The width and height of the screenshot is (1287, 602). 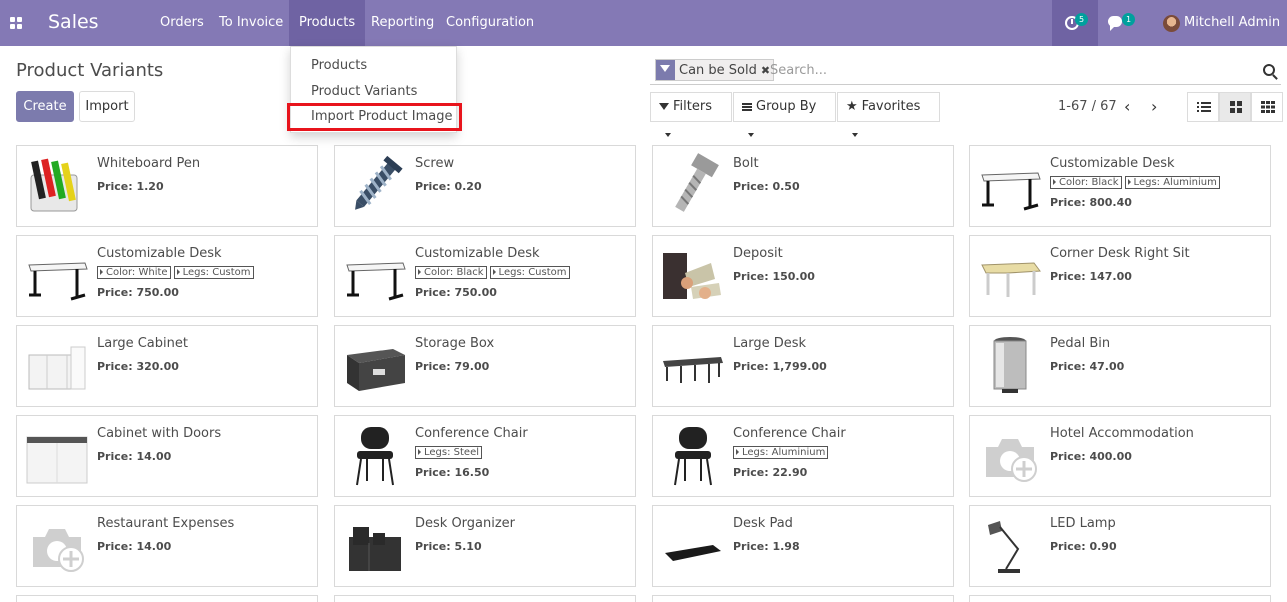 I want to click on kanban-view-icon, so click(x=1236, y=107).